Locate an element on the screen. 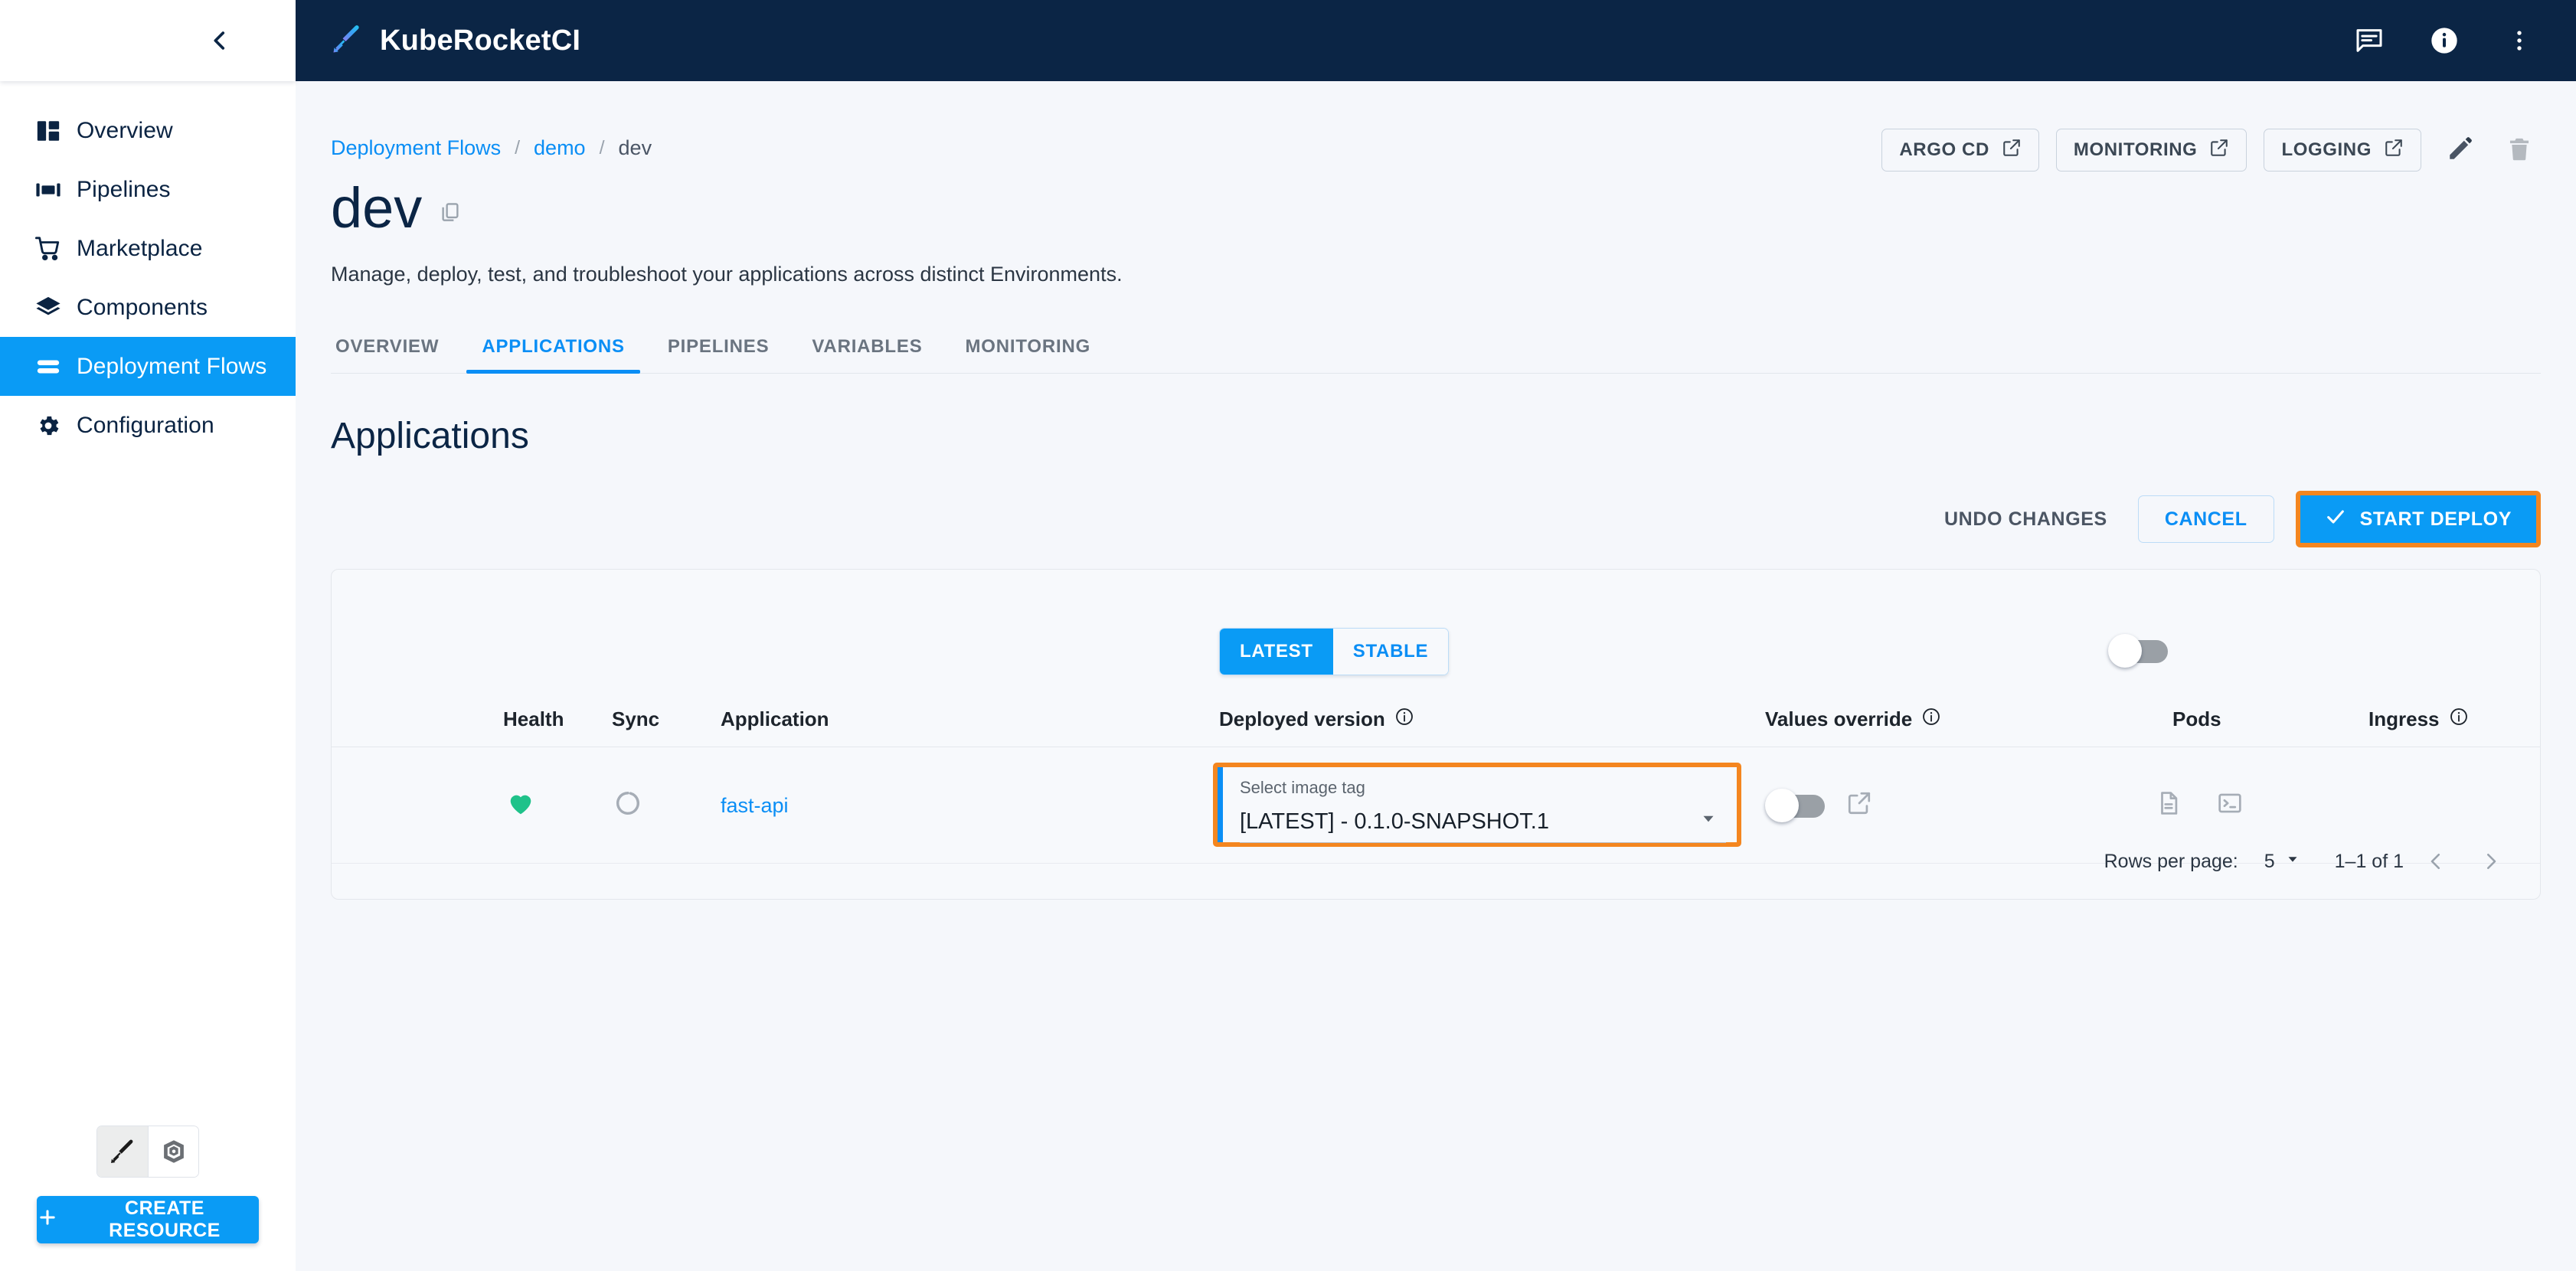 The height and width of the screenshot is (1271, 2576). application-link-fast-api: fast-api is located at coordinates (755, 806).